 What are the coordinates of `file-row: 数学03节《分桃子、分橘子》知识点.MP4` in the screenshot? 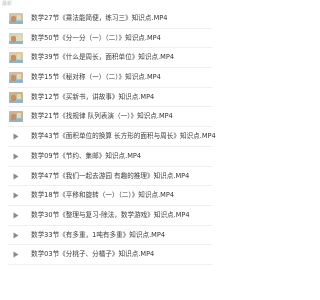 It's located at (111, 255).